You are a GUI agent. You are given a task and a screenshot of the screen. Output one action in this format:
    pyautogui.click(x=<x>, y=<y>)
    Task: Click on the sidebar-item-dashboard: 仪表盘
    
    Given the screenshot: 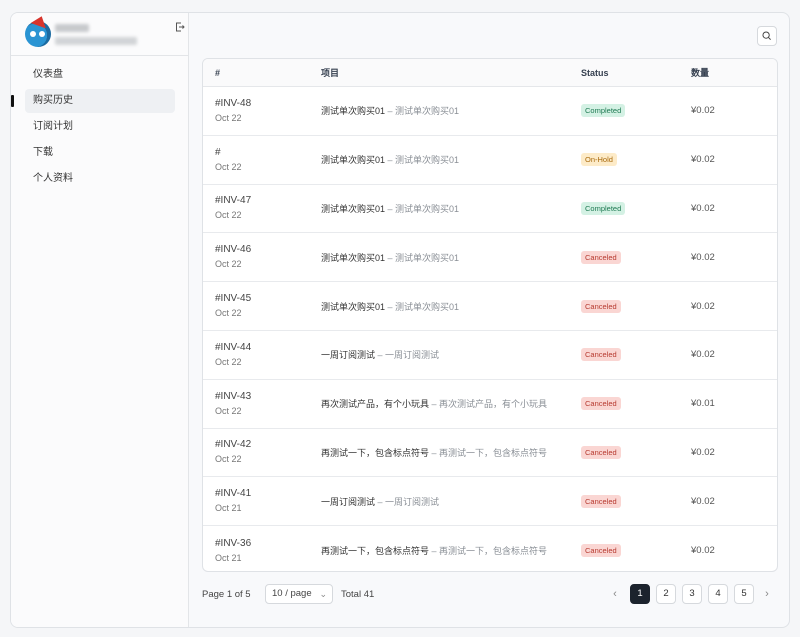 What is the action you would take?
    pyautogui.click(x=100, y=75)
    